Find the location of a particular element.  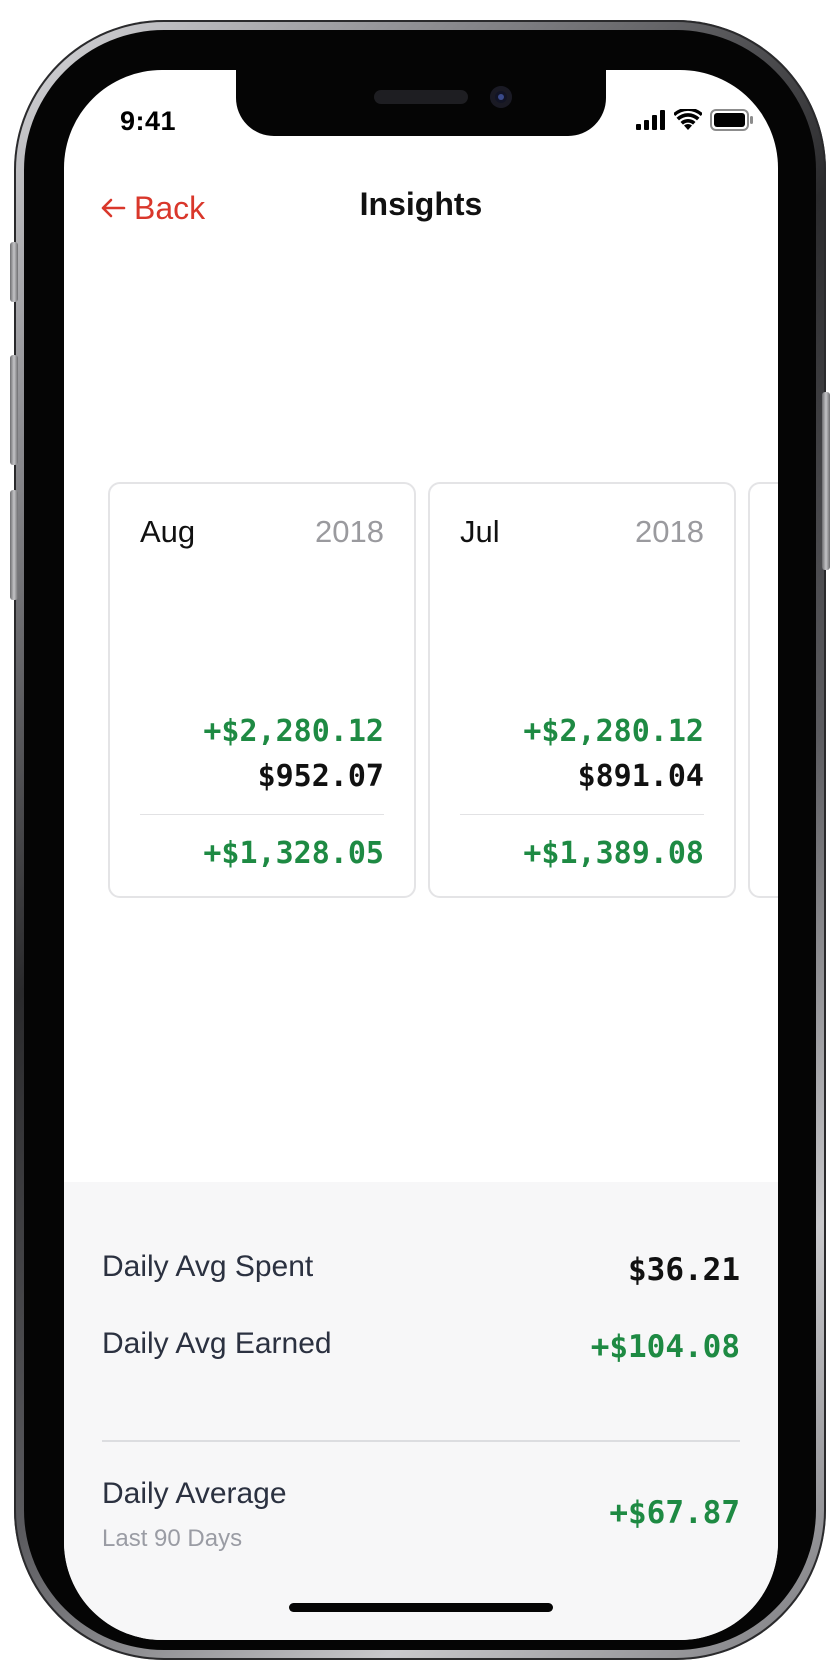

volume-down-button is located at coordinates (14, 545).